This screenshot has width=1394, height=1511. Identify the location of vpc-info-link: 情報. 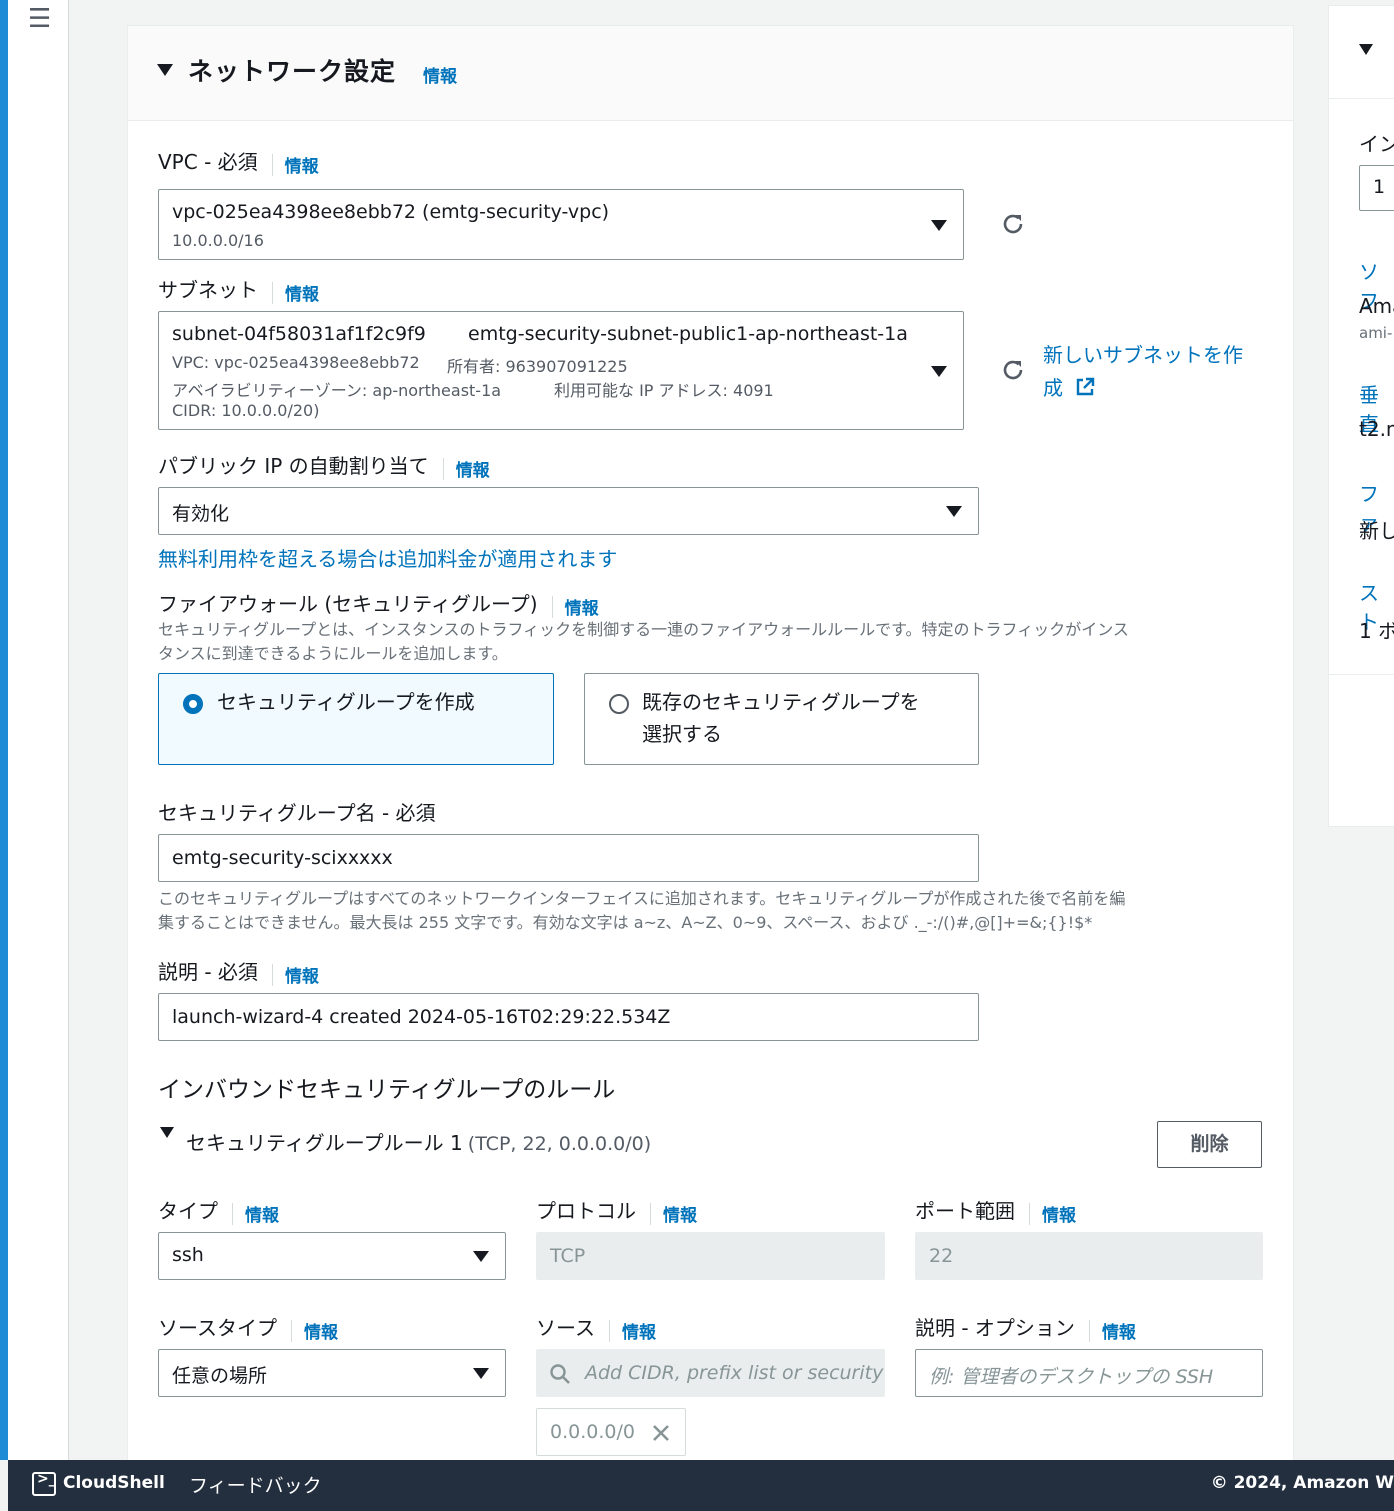
(302, 167).